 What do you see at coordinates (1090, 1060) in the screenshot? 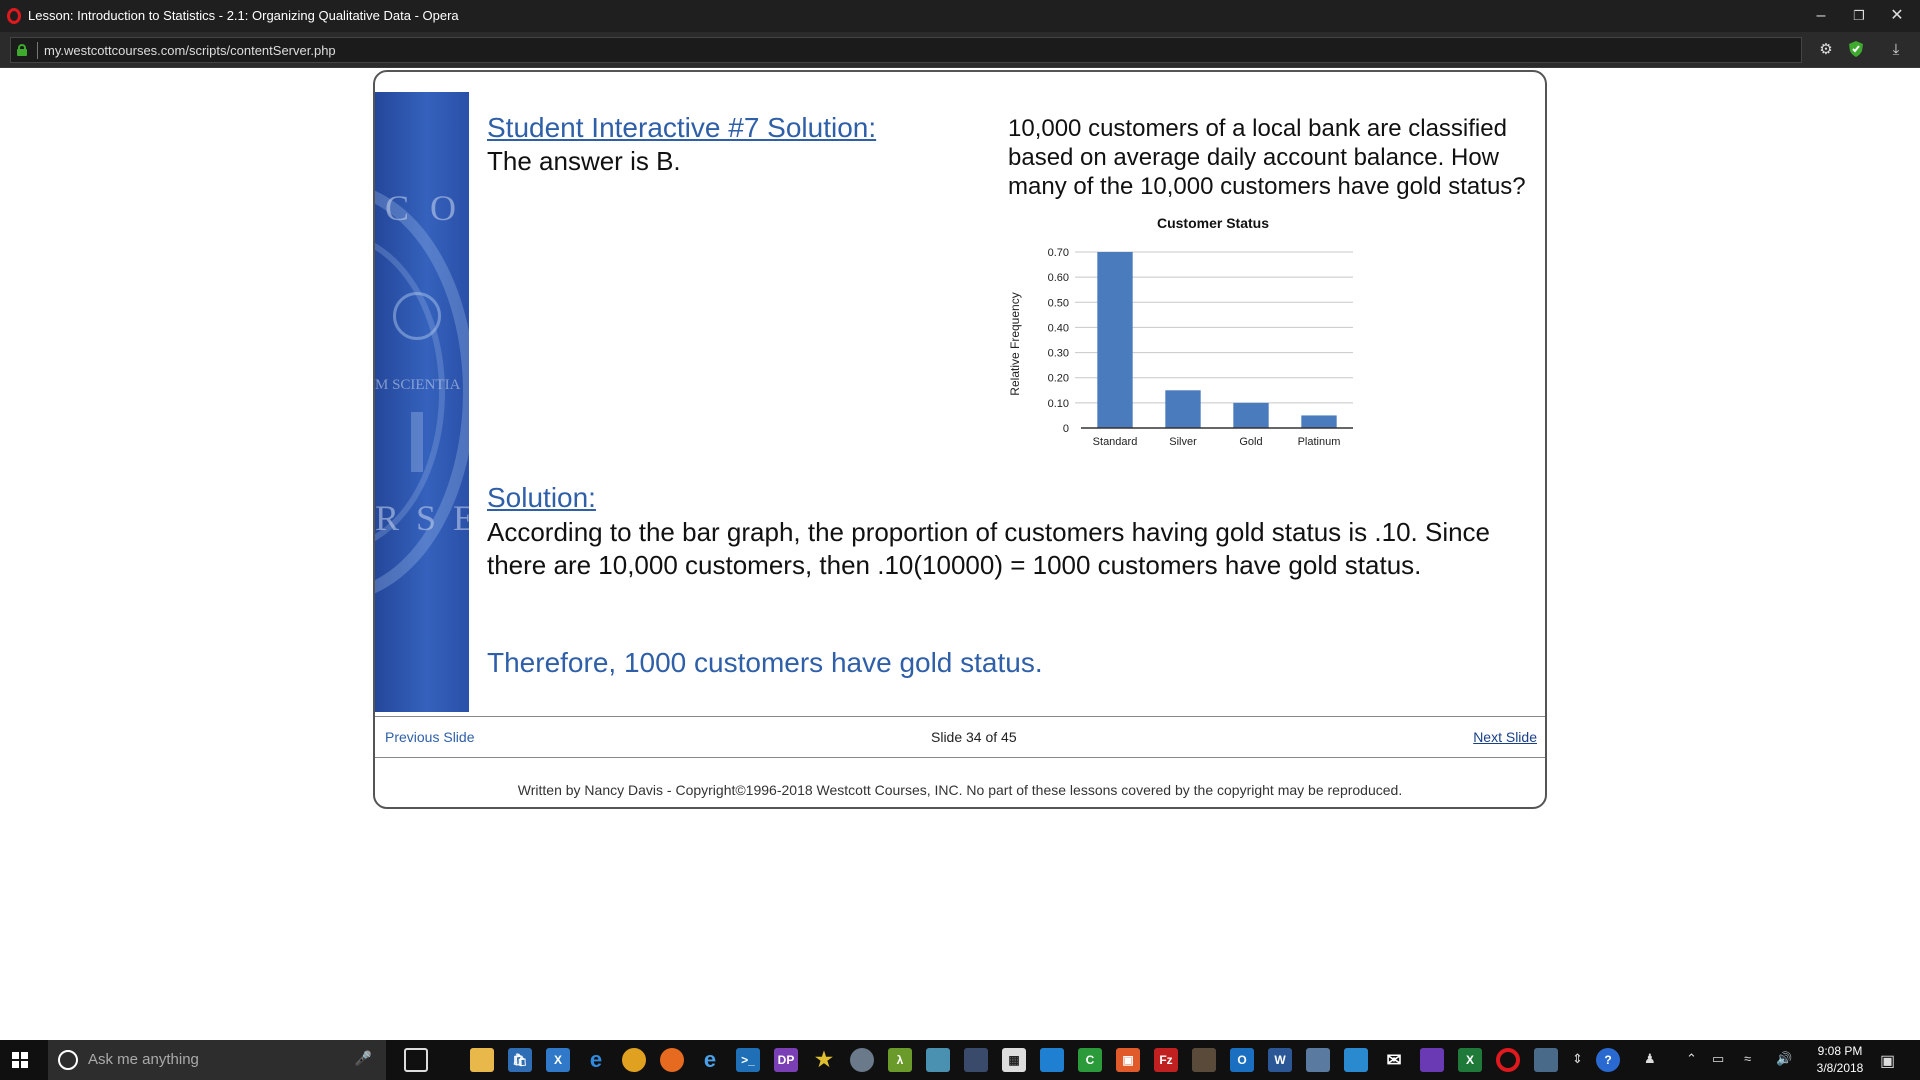
I see `c-app-icon: C` at bounding box center [1090, 1060].